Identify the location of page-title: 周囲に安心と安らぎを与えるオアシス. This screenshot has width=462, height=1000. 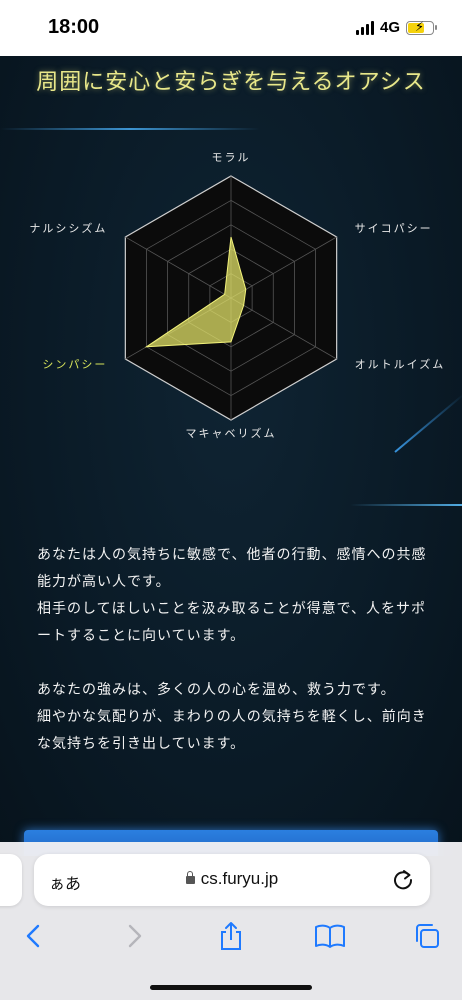
(231, 82).